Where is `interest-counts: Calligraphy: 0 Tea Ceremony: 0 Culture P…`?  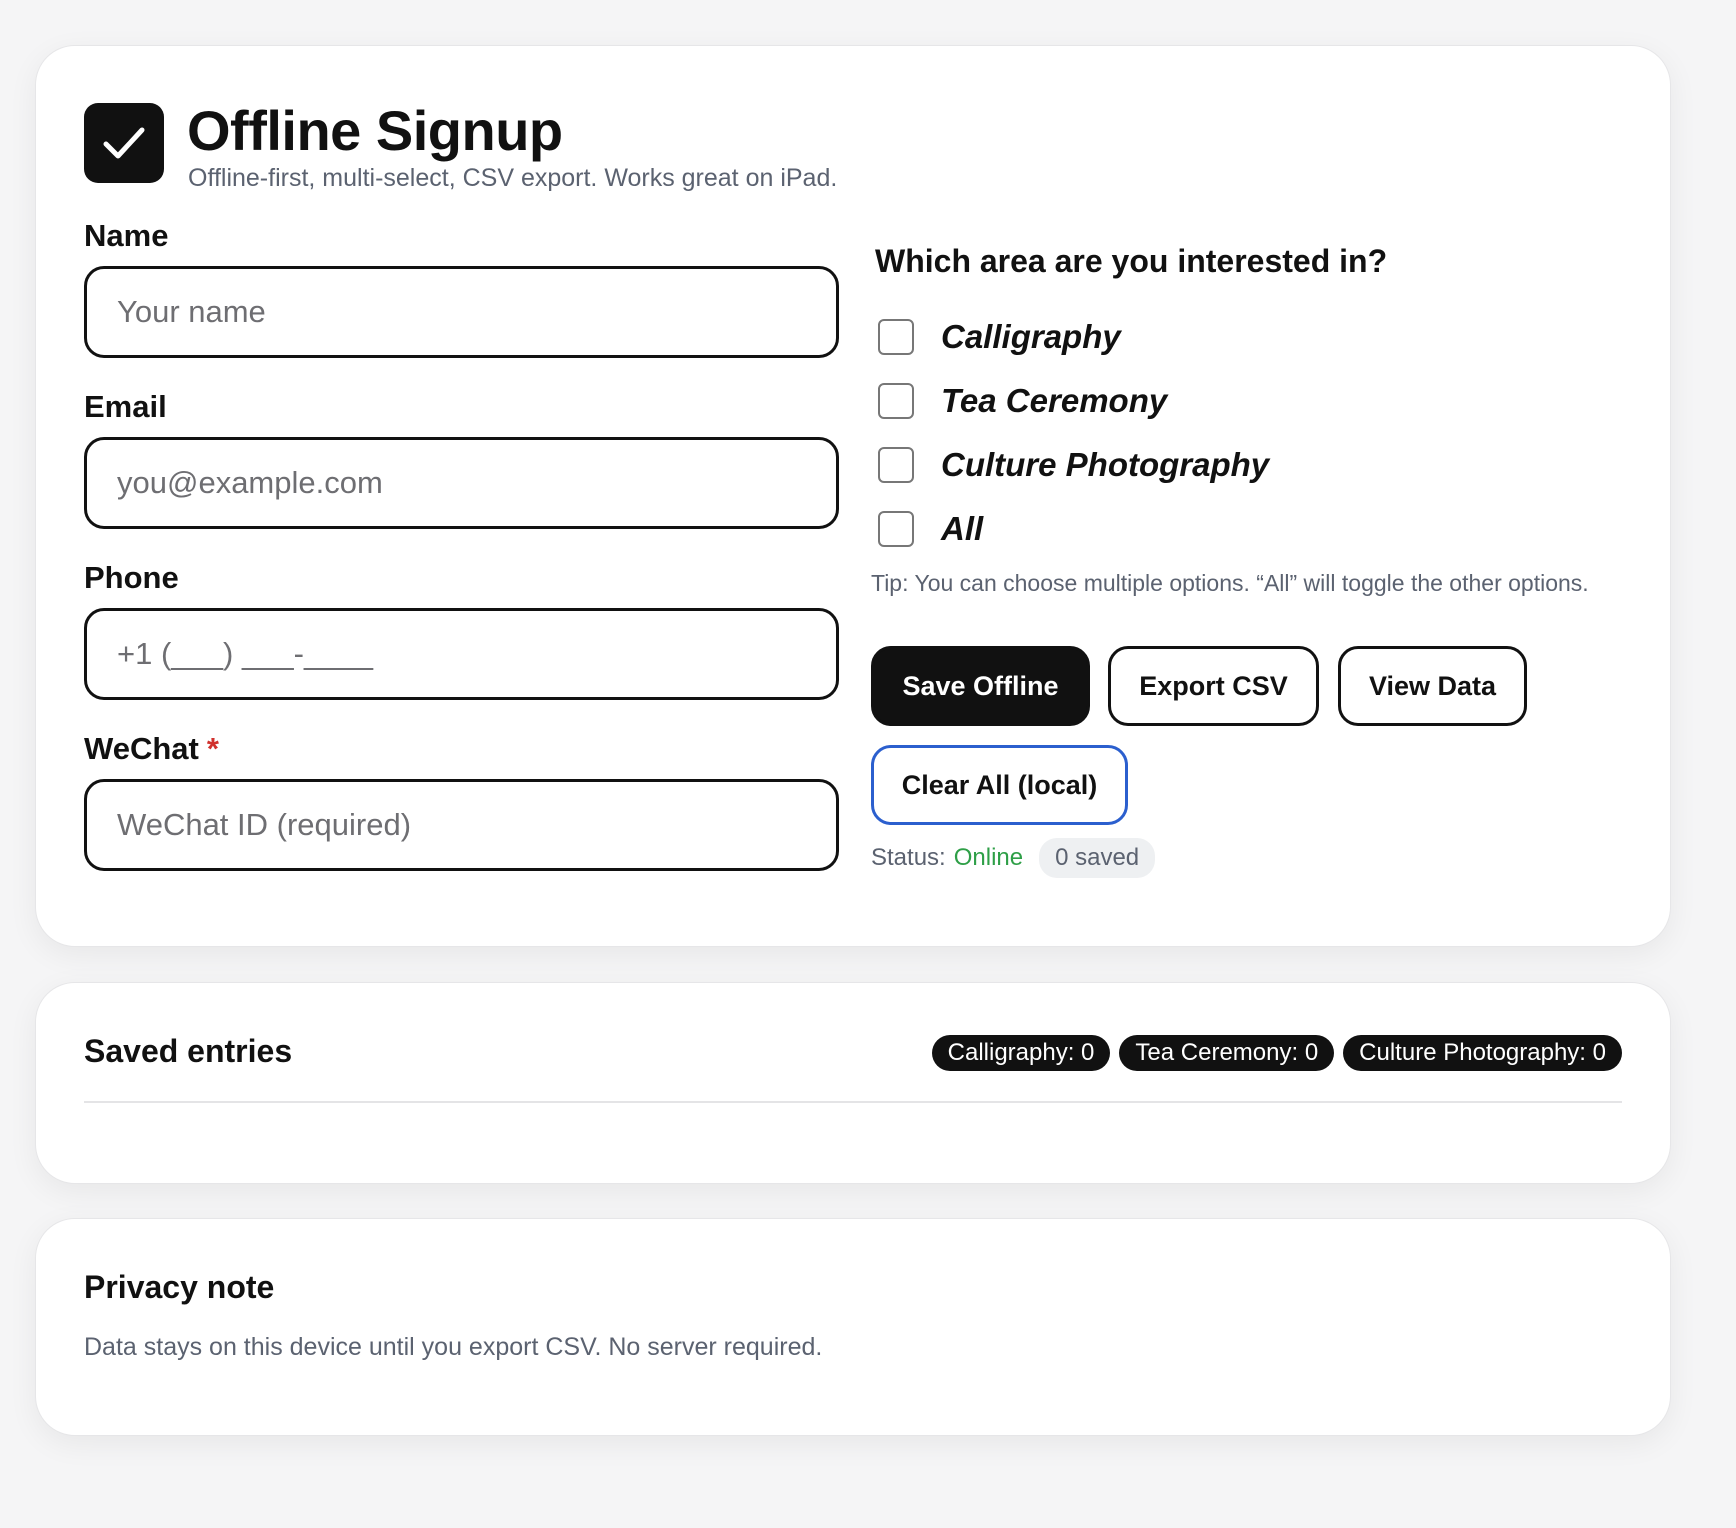
interest-counts: Calligraphy: 0 Tea Ceremony: 0 Culture P… is located at coordinates (1276, 1053).